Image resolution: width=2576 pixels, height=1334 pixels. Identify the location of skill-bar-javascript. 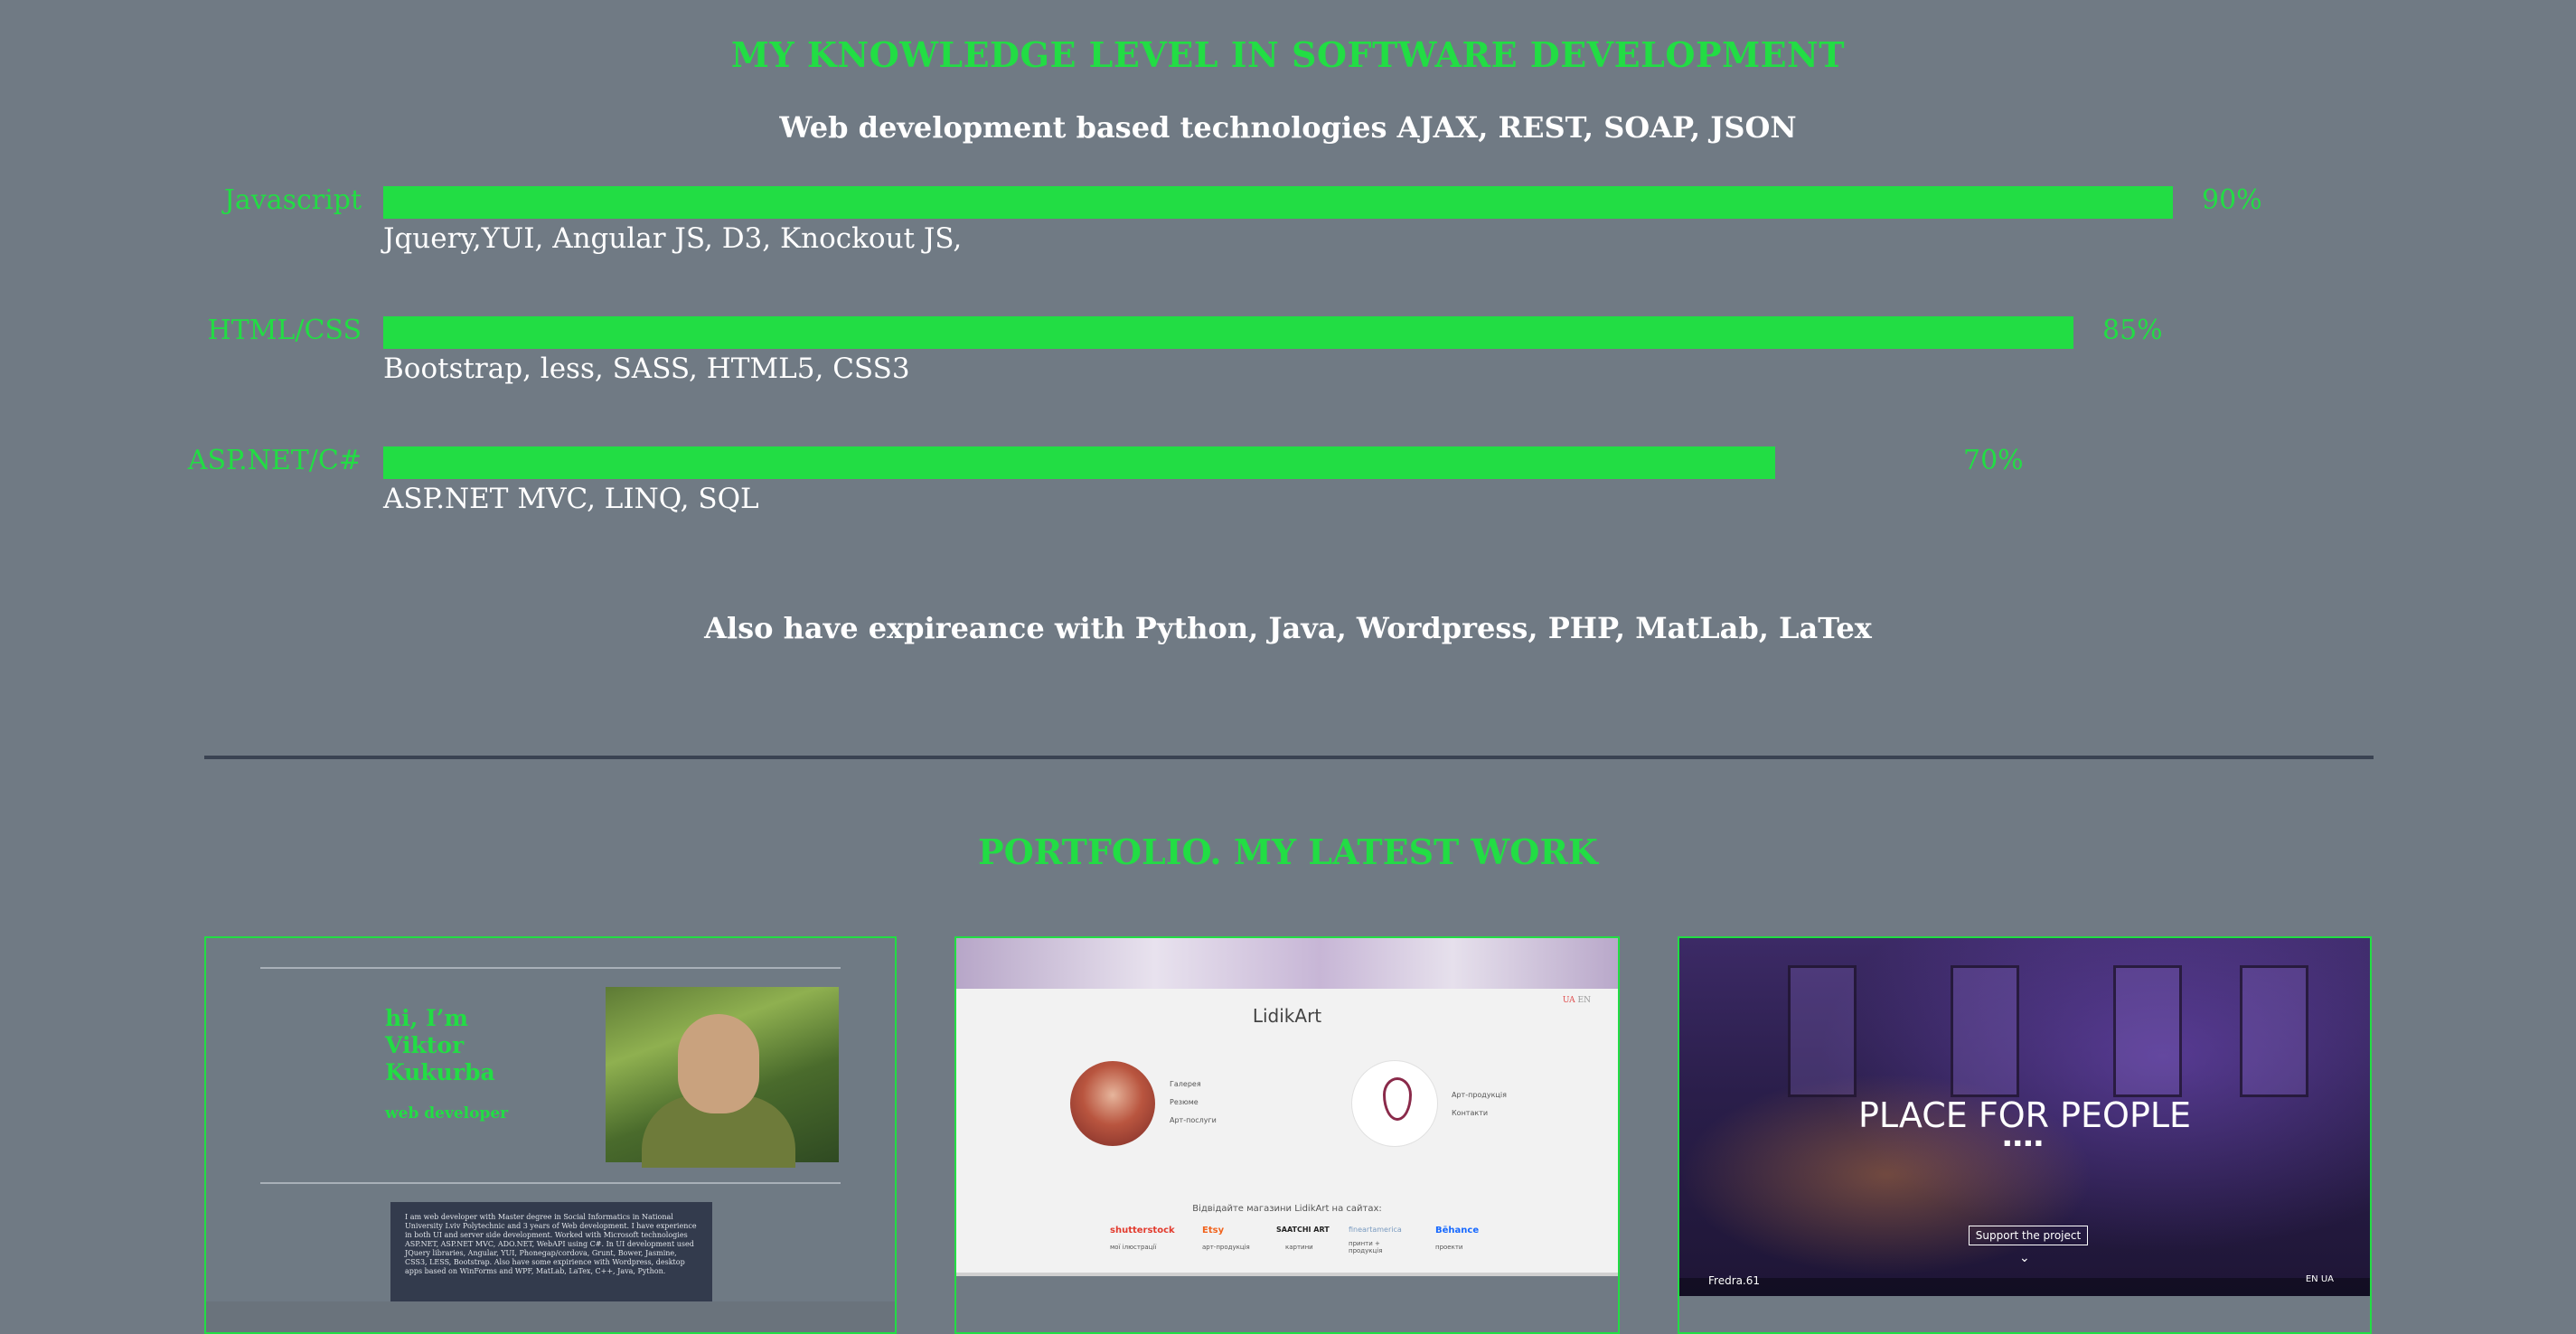
(1359, 202).